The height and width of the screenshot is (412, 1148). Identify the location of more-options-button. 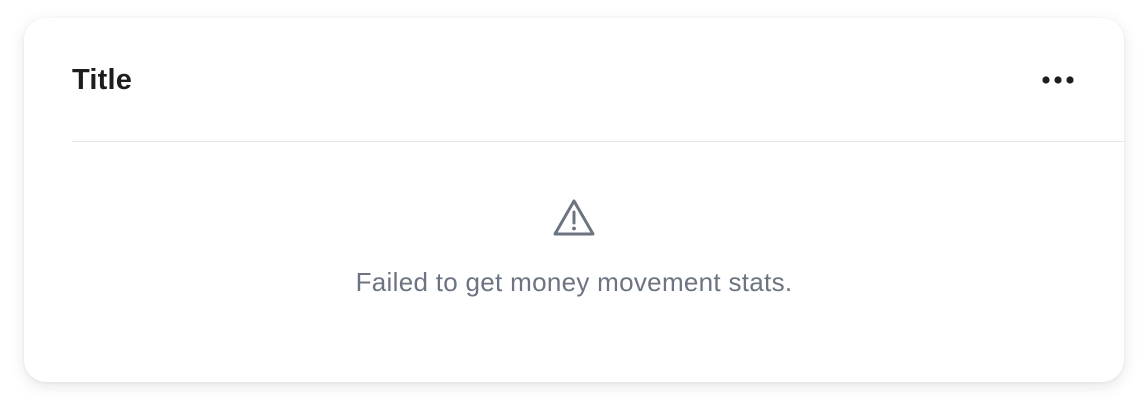
(1058, 80).